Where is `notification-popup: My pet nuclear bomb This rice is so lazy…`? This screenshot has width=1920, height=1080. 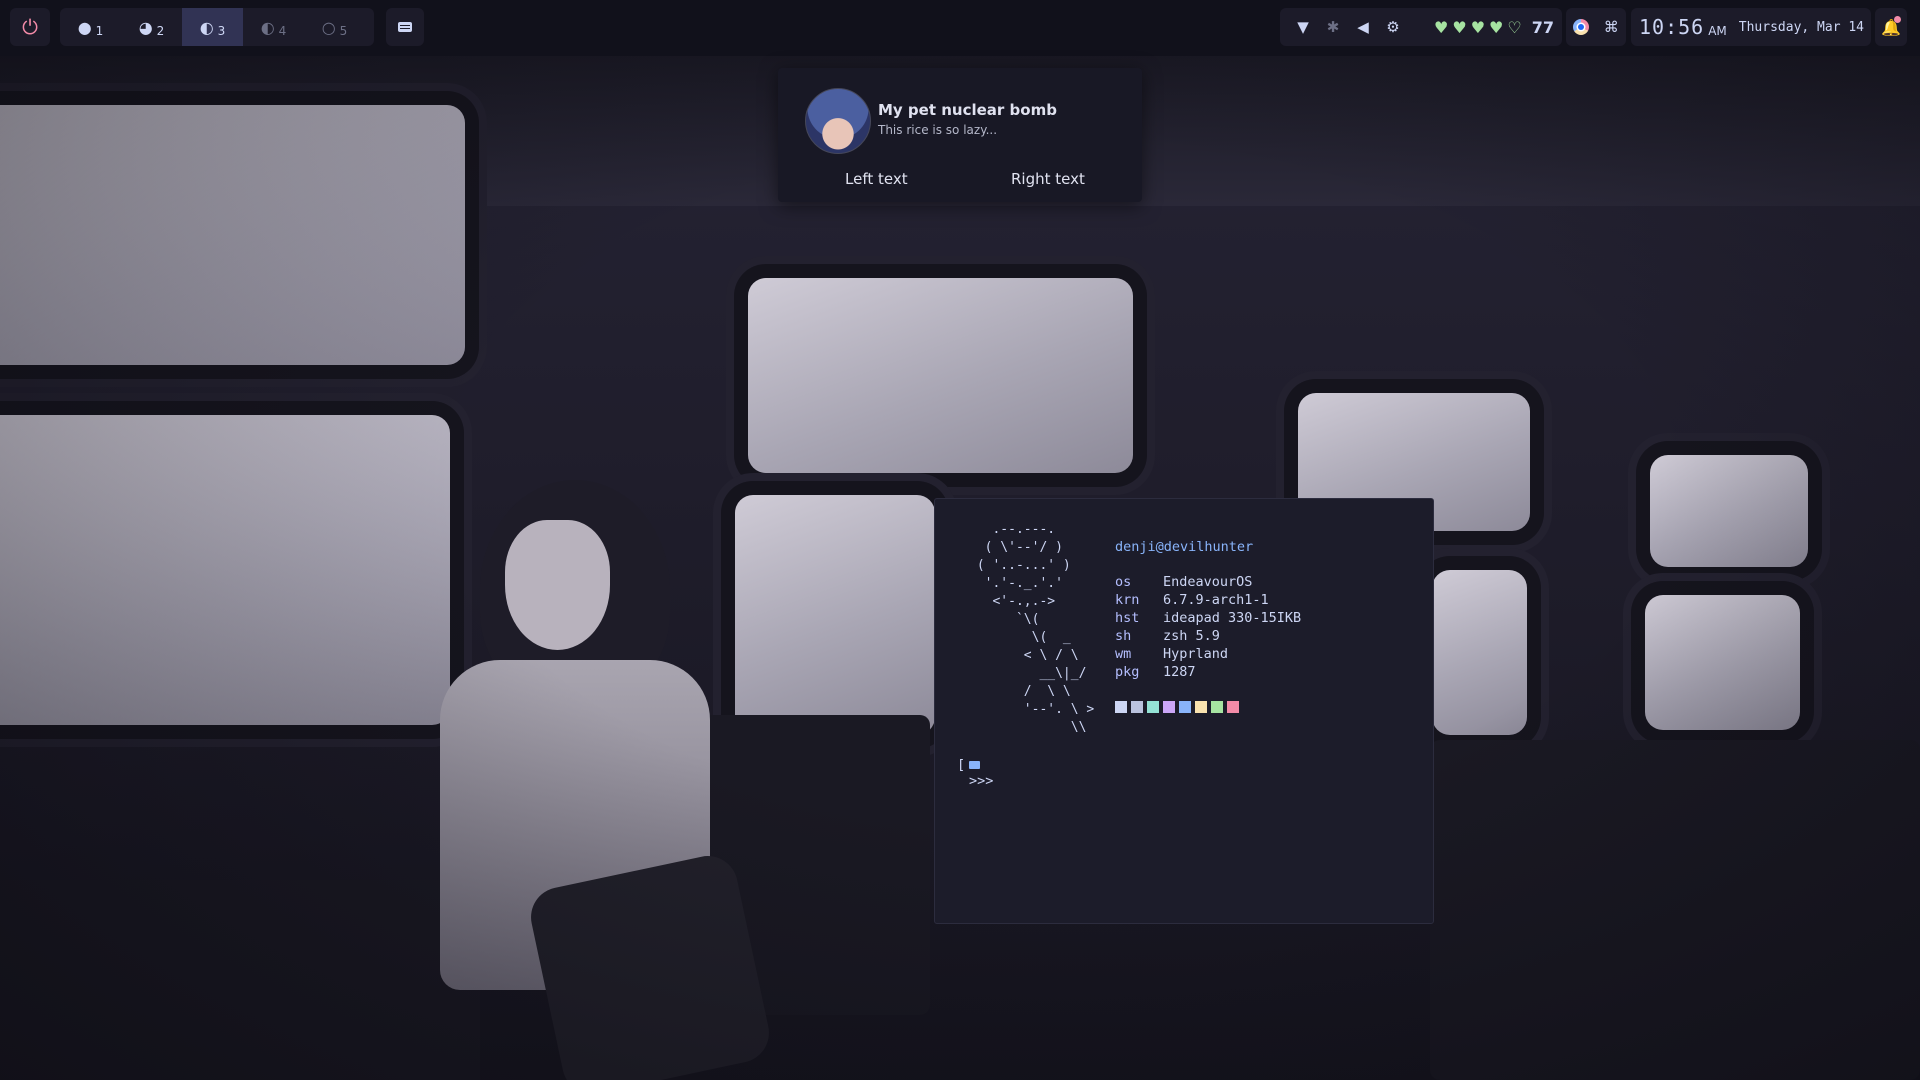
notification-popup: My pet nuclear bomb This rice is so lazy… is located at coordinates (960, 135).